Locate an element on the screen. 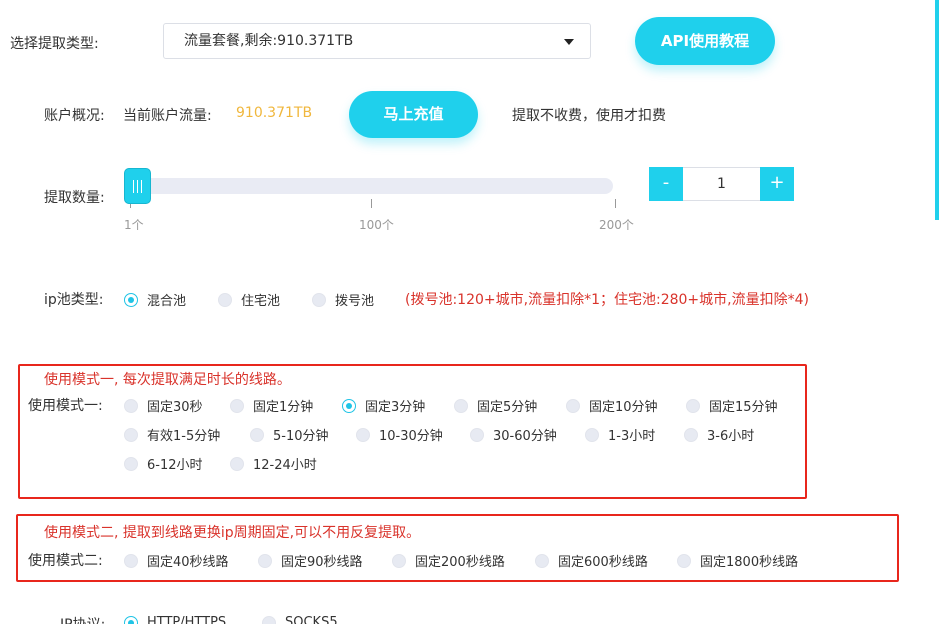  mode1-option: 3-6小时 is located at coordinates (719, 434).